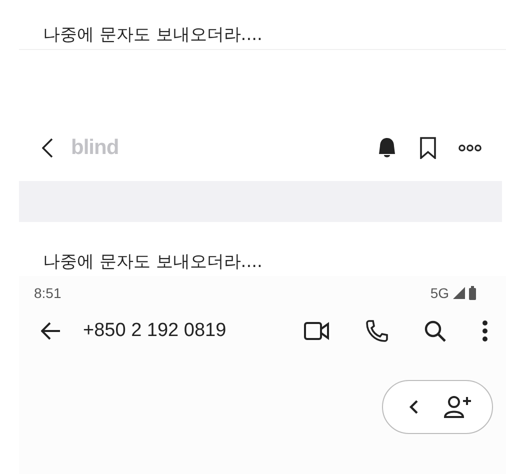 Image resolution: width=506 pixels, height=474 pixels. What do you see at coordinates (439, 293) in the screenshot?
I see `network-label: 5G` at bounding box center [439, 293].